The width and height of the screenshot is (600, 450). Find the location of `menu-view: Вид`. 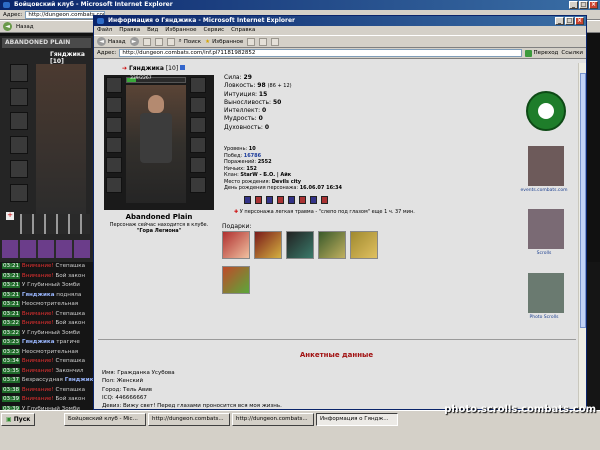

menu-view: Вид is located at coordinates (152, 30).